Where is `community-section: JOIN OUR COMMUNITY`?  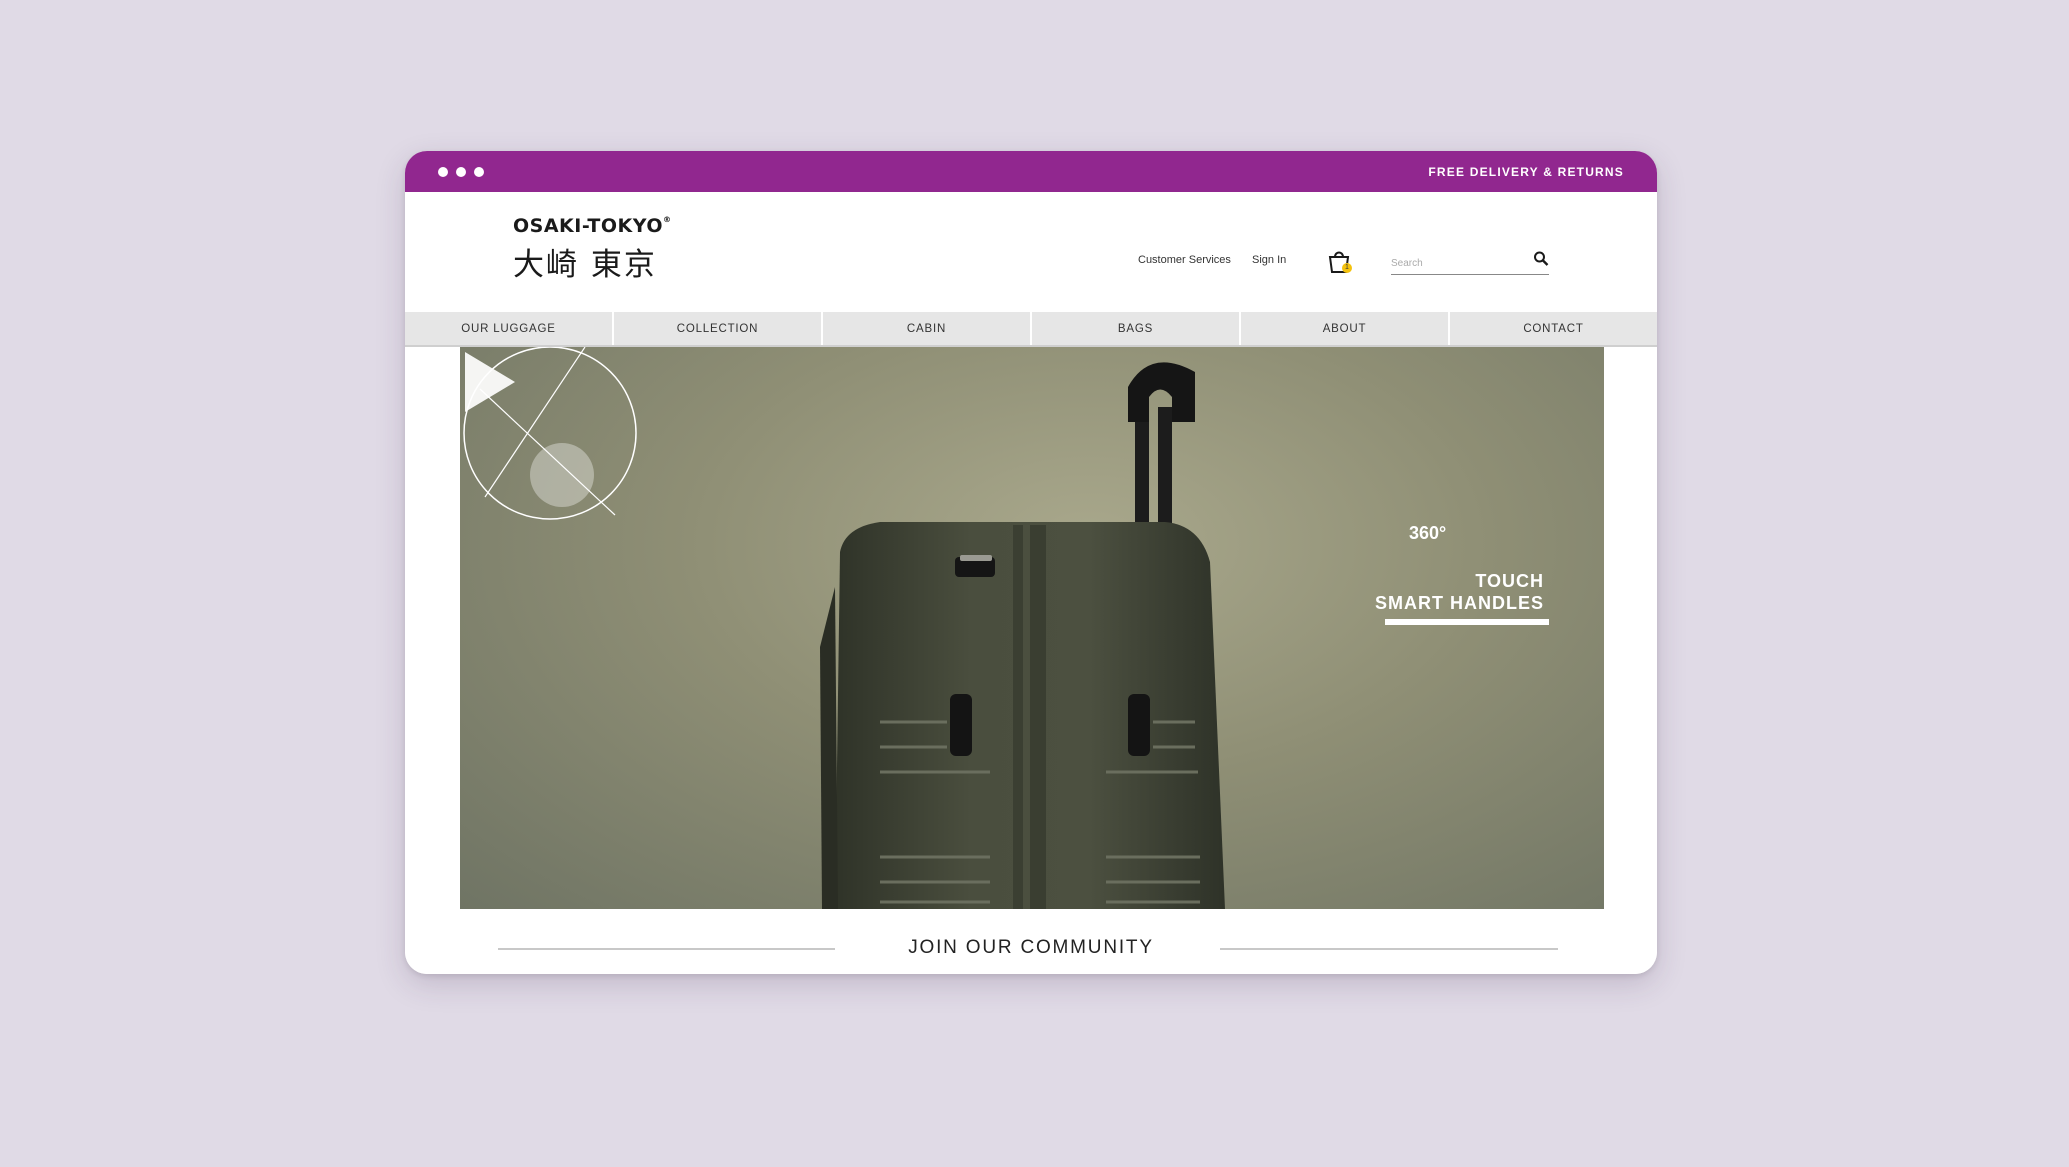
community-section: JOIN OUR COMMUNITY is located at coordinates (1031, 942).